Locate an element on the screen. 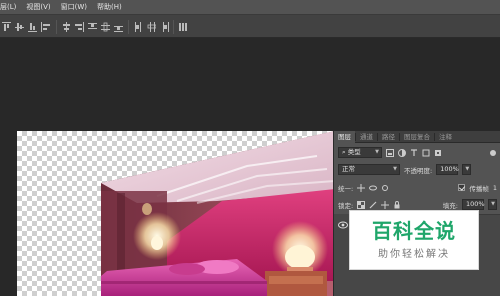 The width and height of the screenshot is (500, 296). options-bar is located at coordinates (250, 26).